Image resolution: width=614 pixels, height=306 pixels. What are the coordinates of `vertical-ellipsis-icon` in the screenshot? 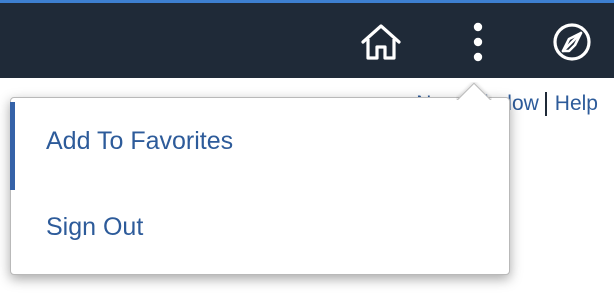 It's located at (478, 42).